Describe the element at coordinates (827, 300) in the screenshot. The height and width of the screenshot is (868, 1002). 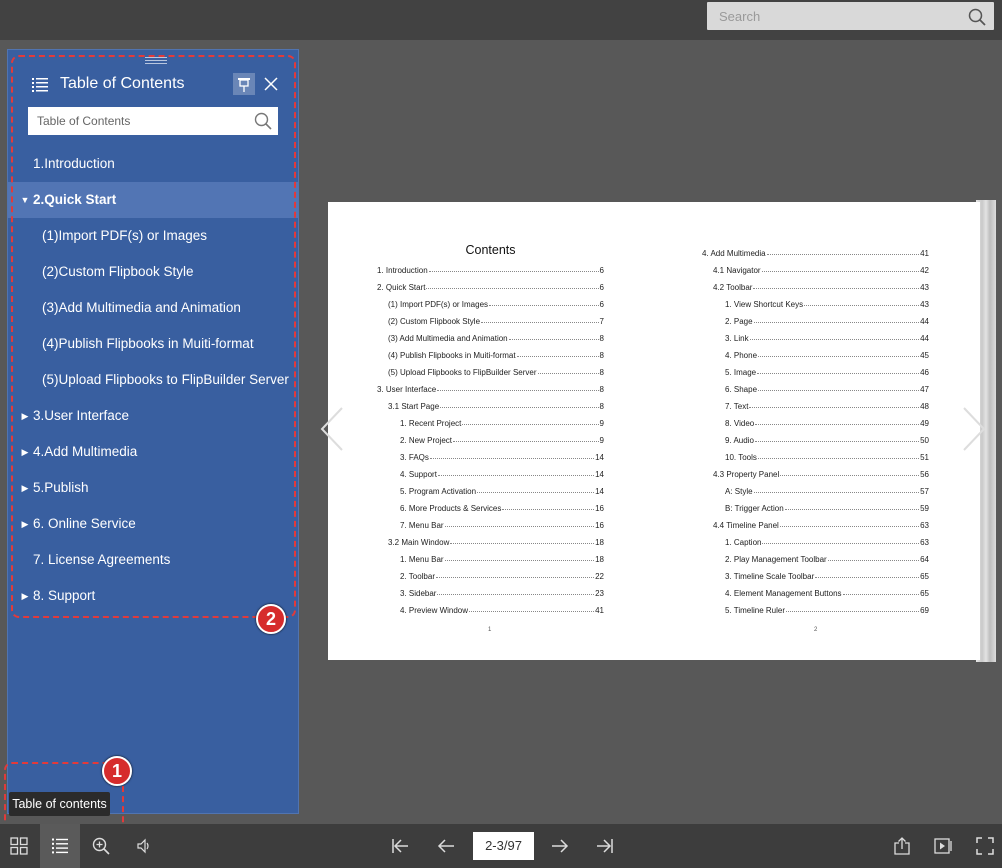
I see `contents-entry: 1. View Shortcut Keys 43` at that location.